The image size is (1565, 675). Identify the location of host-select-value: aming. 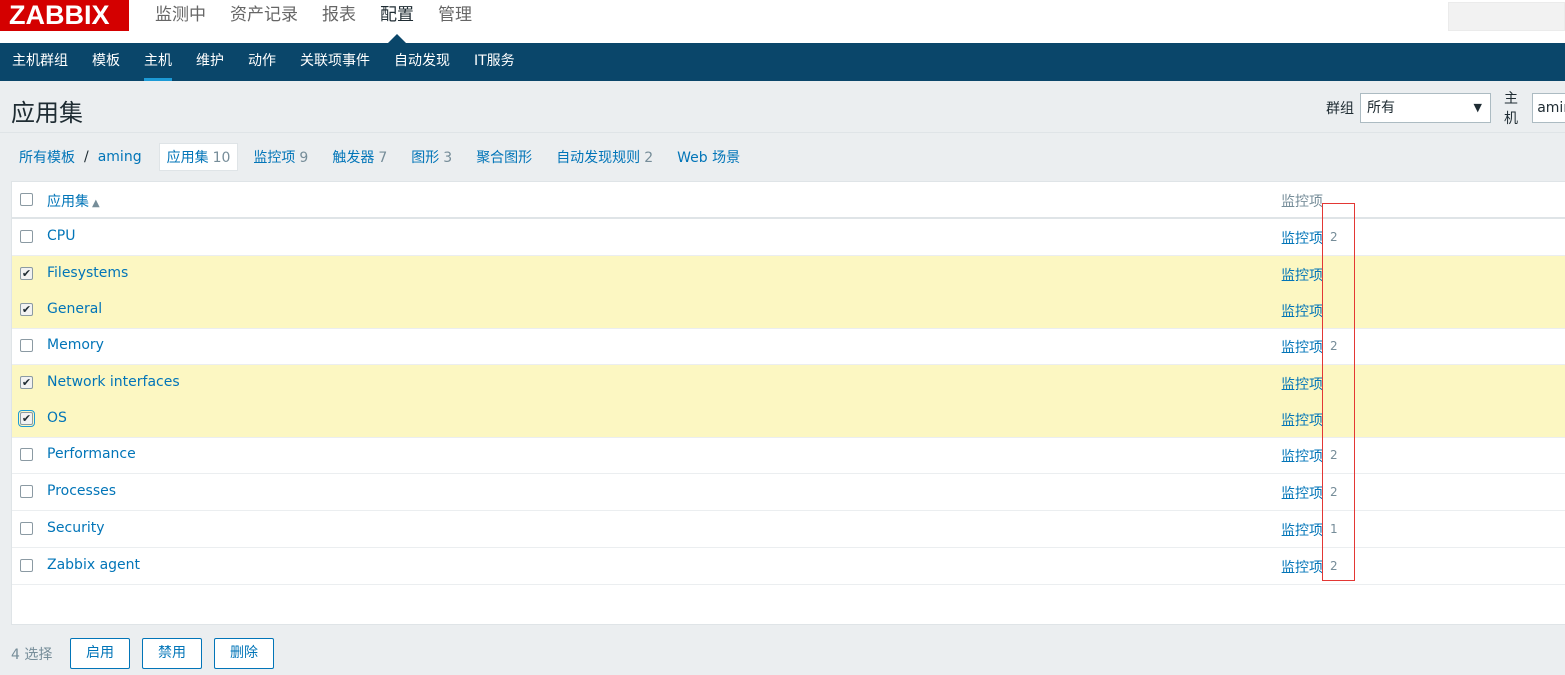
(1551, 108).